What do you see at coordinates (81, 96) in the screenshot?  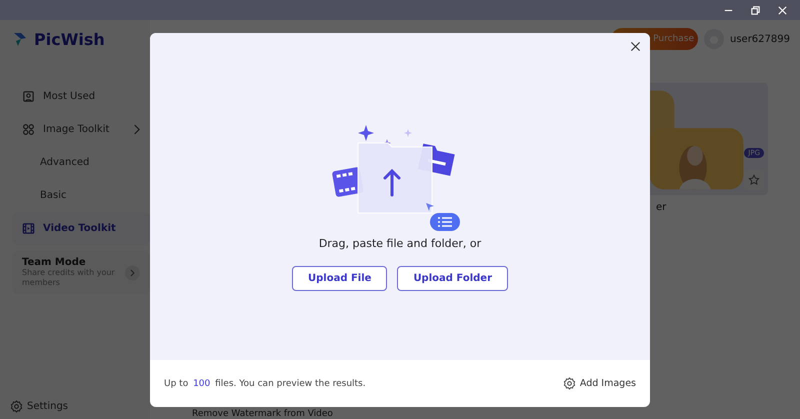 I see `sidebar-item: Most Used` at bounding box center [81, 96].